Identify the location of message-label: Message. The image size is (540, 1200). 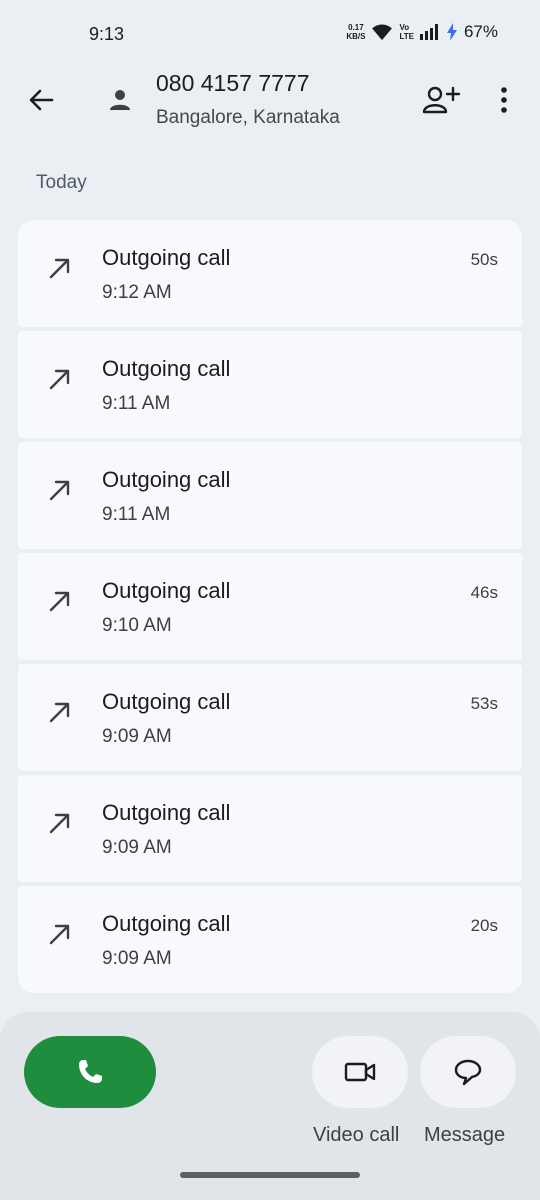
(465, 1135).